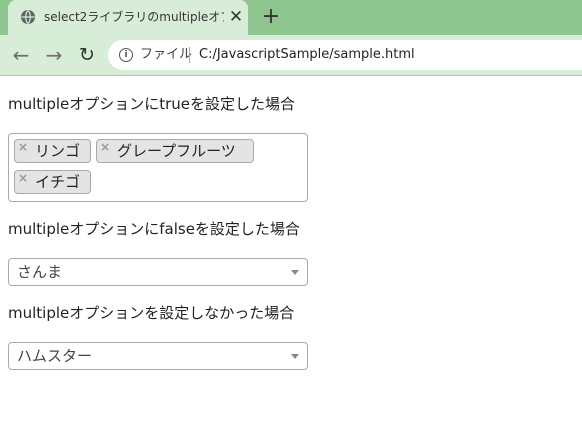 The height and width of the screenshot is (424, 582). Describe the element at coordinates (58, 182) in the screenshot. I see `tag-label: イチゴ` at that location.